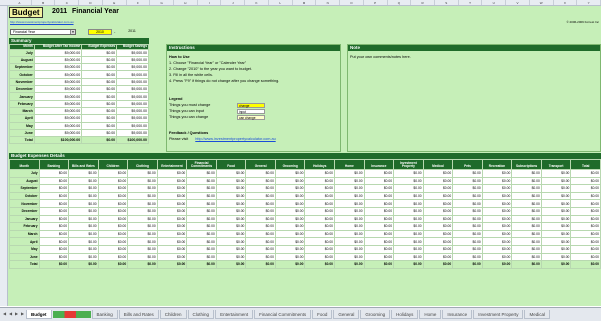 Image resolution: width=601 pixels, height=321 pixels. What do you see at coordinates (566, 2) in the screenshot?
I see `column-header: X` at bounding box center [566, 2].